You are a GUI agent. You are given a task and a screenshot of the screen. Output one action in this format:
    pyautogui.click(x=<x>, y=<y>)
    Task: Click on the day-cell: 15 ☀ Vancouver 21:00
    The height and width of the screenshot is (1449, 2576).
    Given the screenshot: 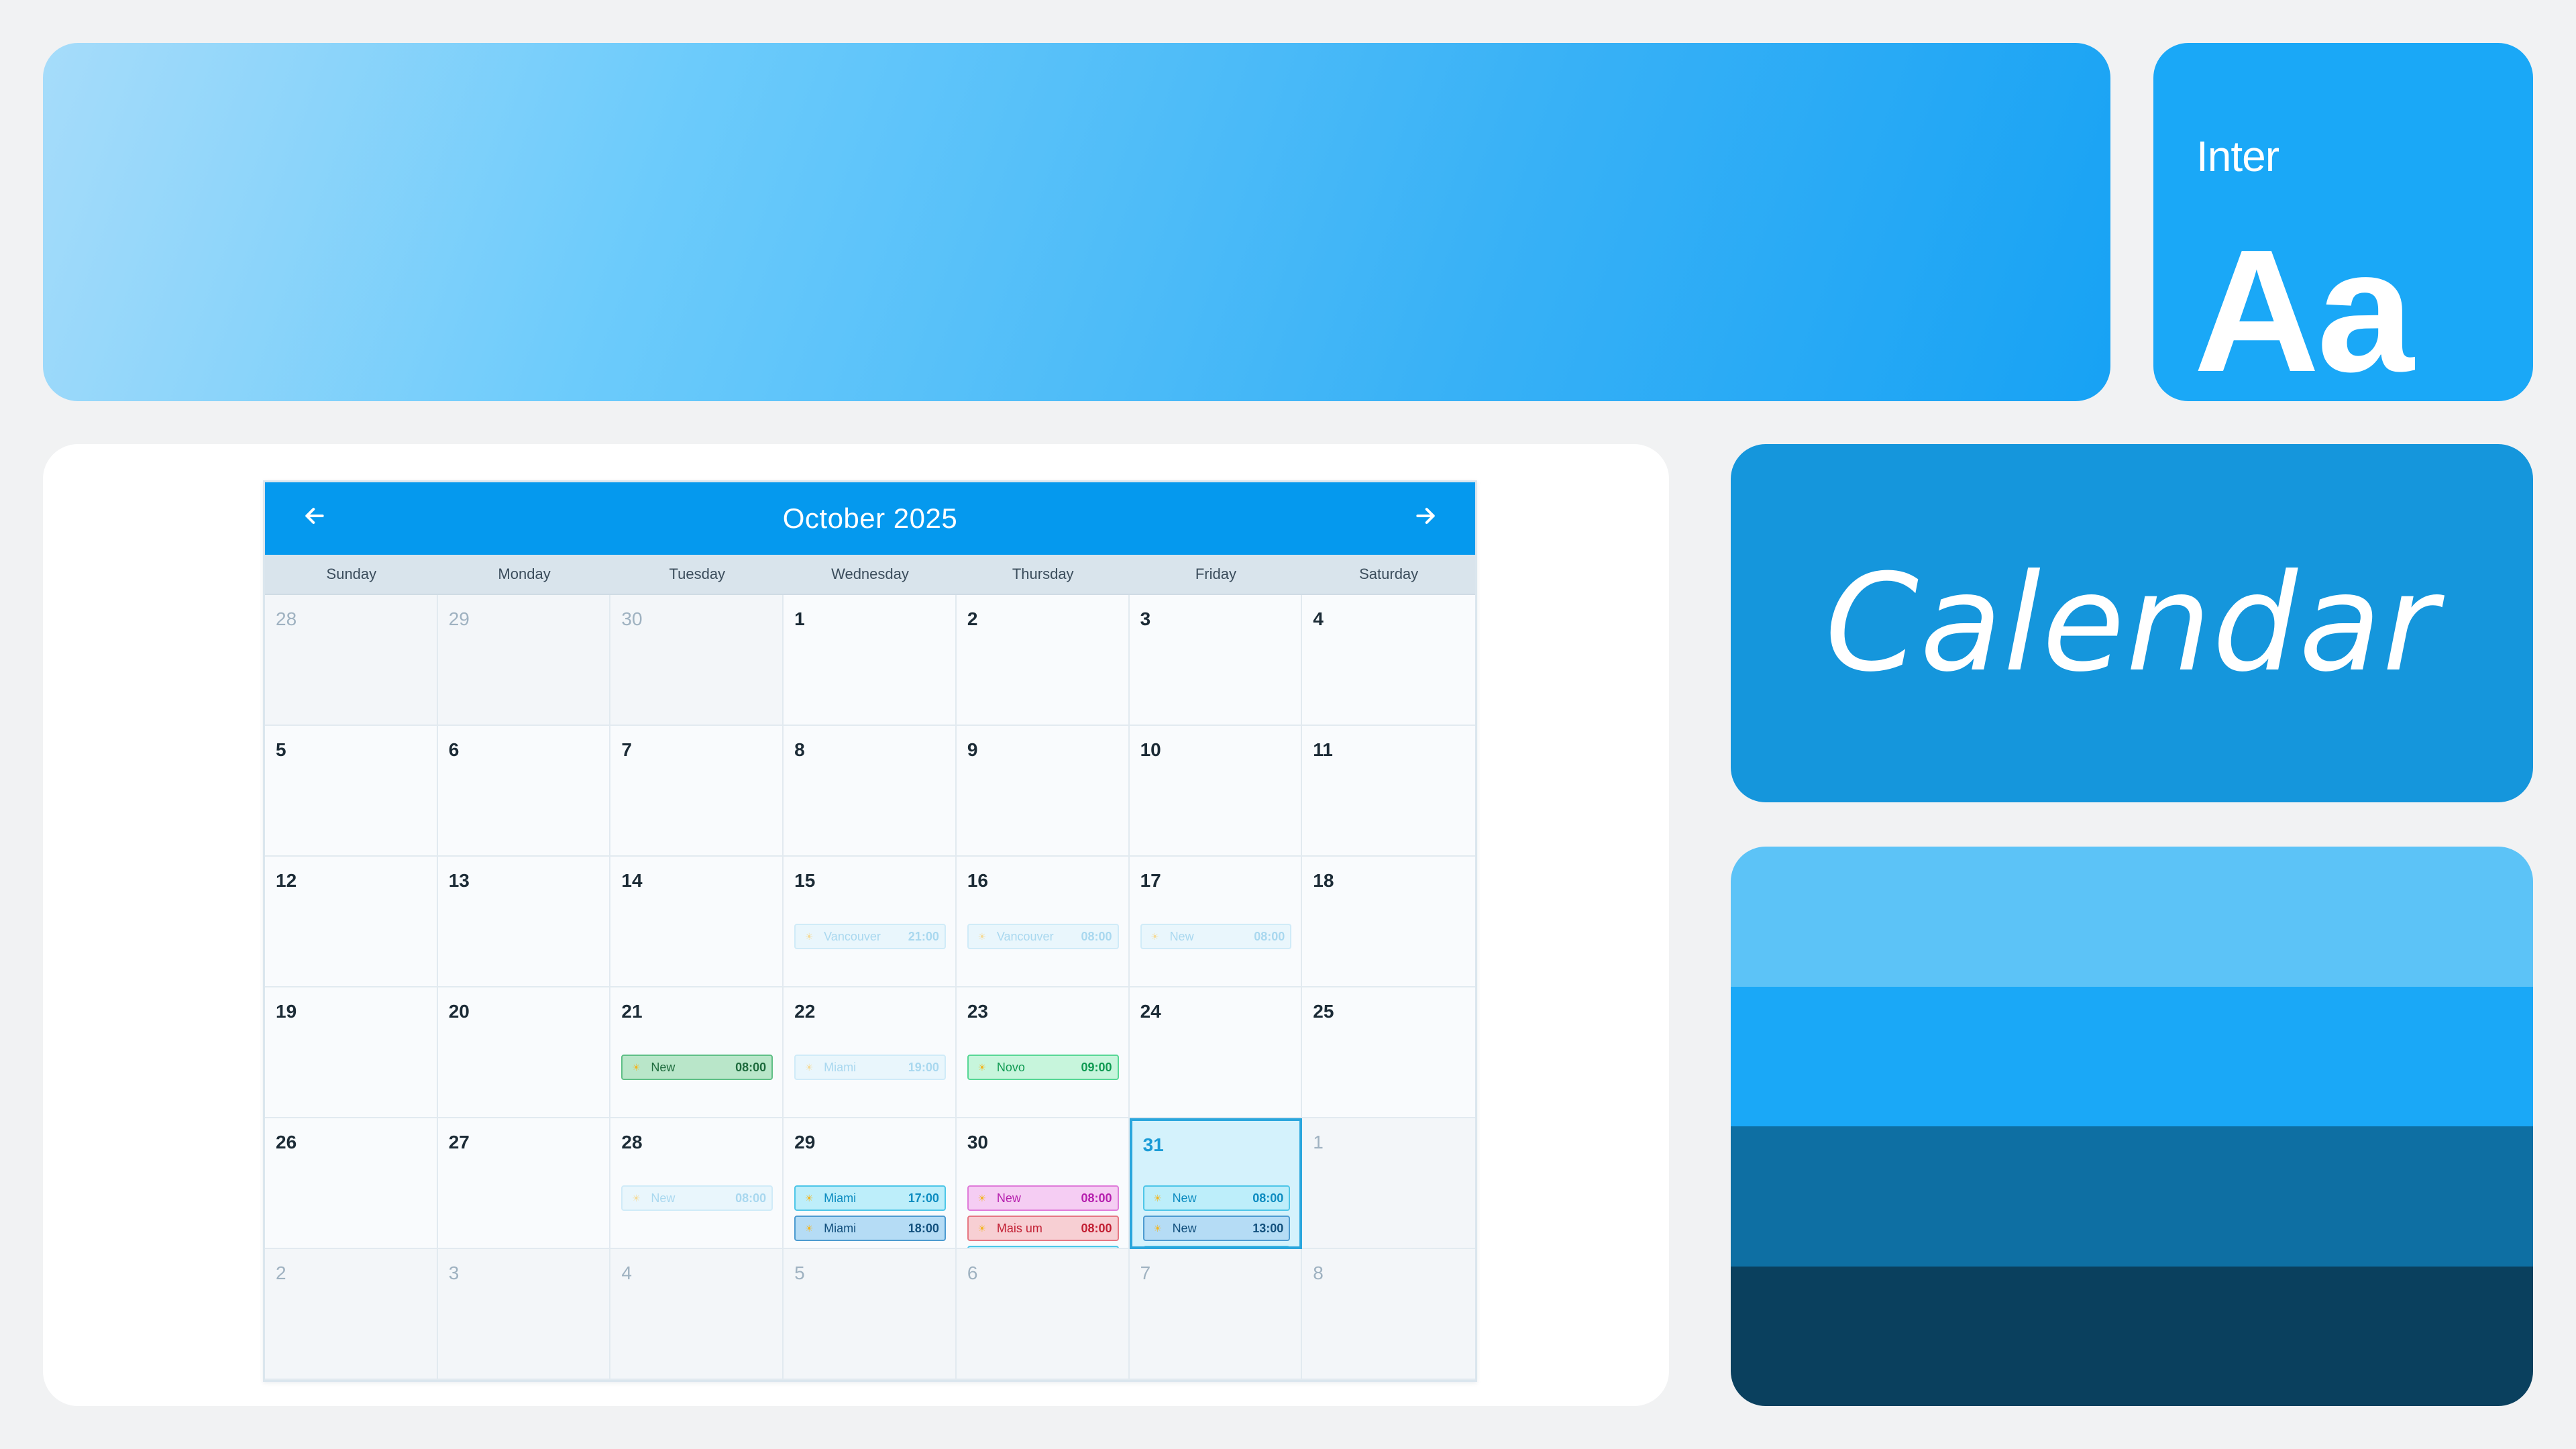 What is the action you would take?
    pyautogui.click(x=870, y=922)
    